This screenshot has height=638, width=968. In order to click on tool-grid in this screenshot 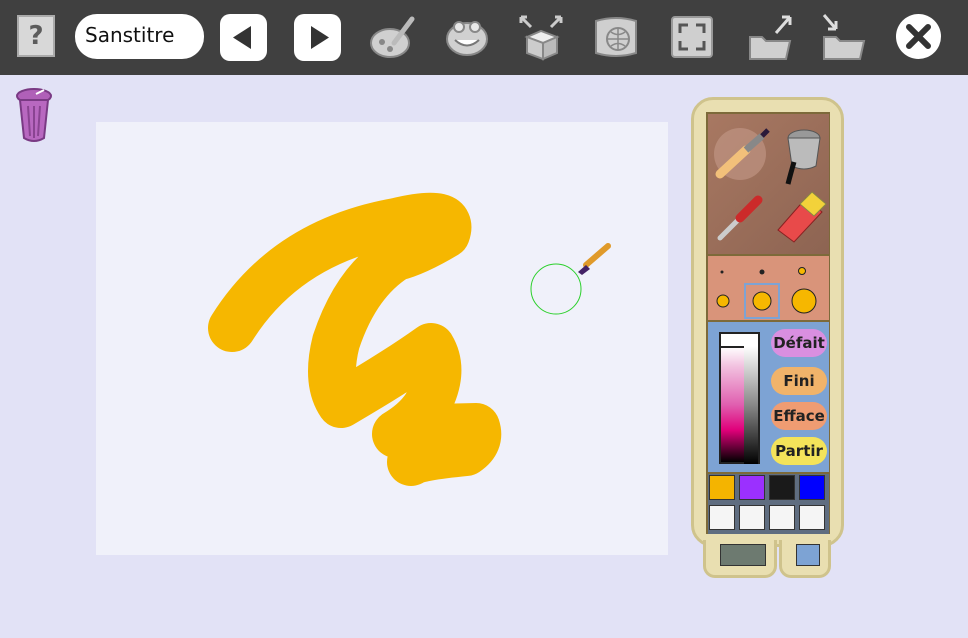, I will do `click(768, 184)`.